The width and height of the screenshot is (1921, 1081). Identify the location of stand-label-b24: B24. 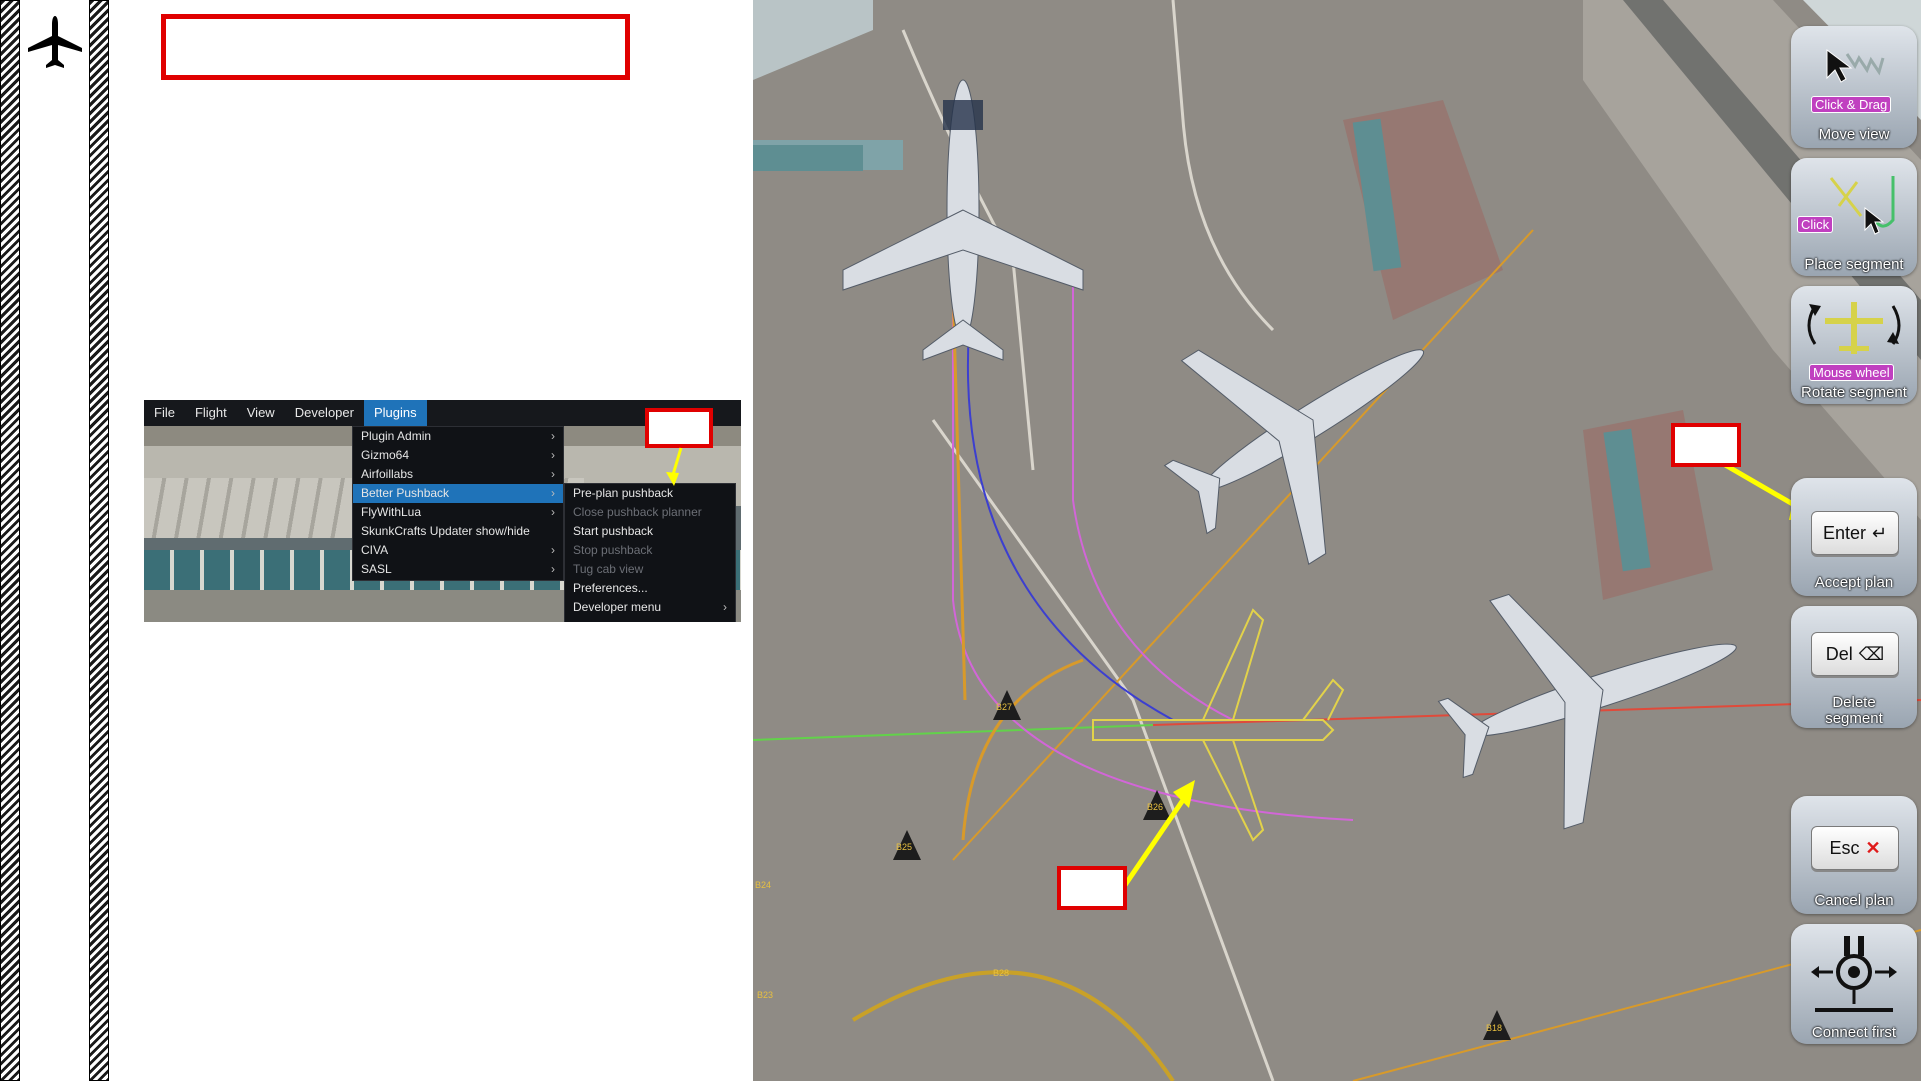
(763, 885).